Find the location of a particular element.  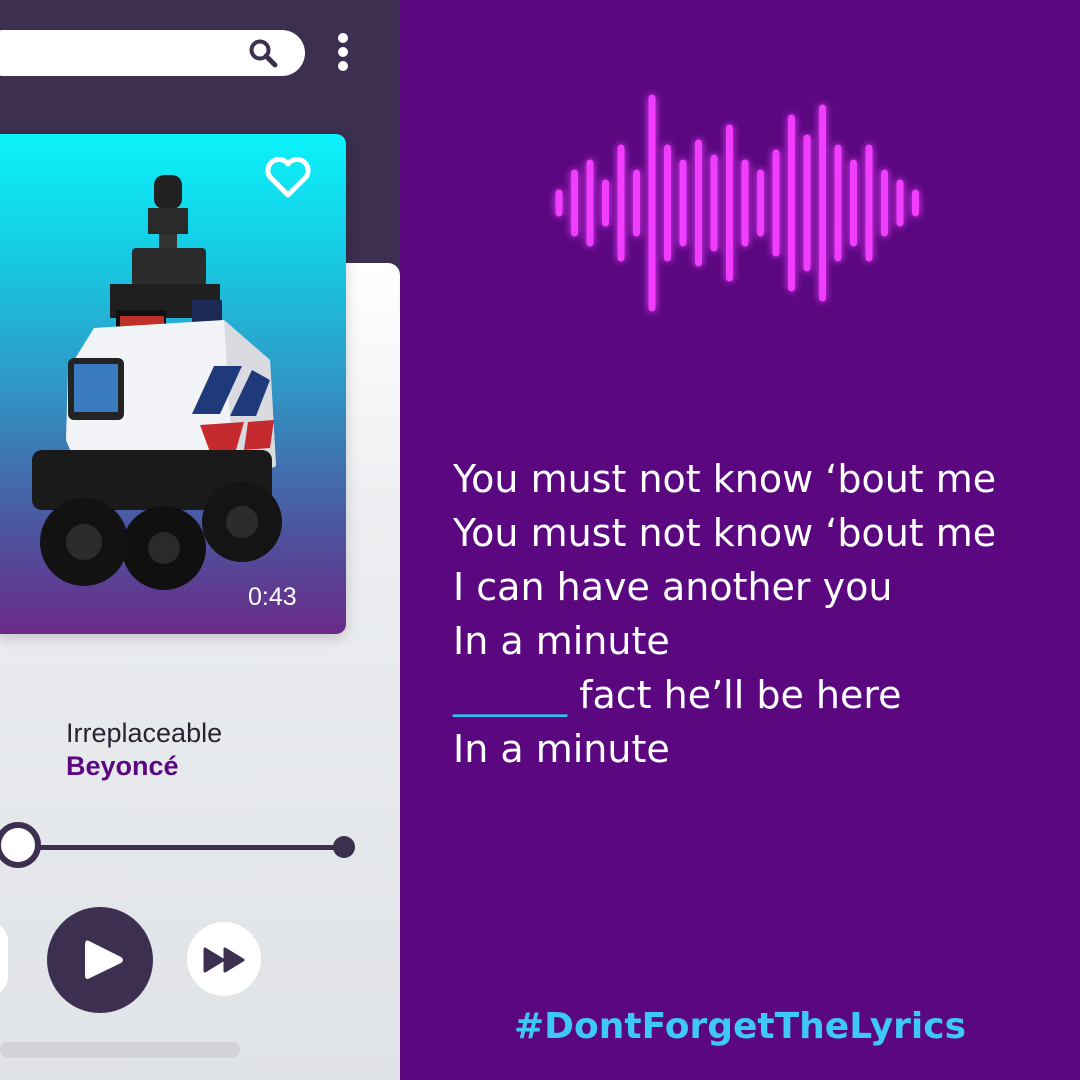

artist-name: Beyoncé is located at coordinates (122, 766).